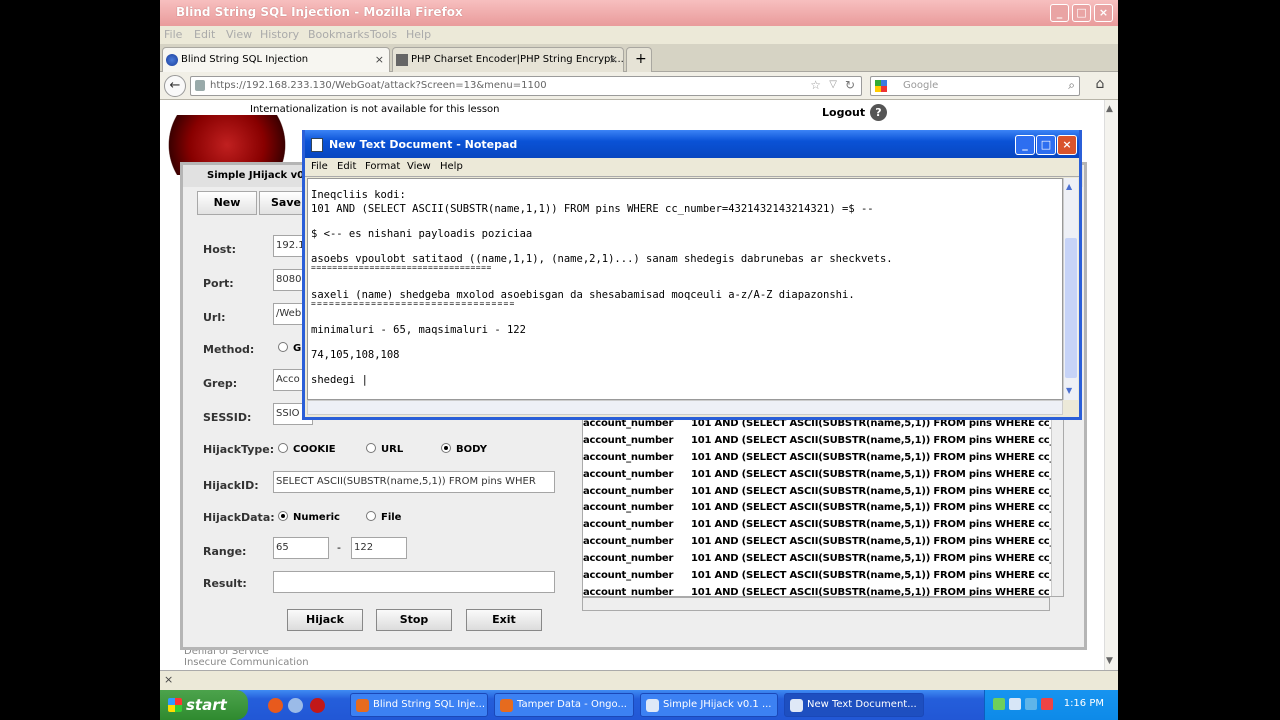  What do you see at coordinates (204, 705) in the screenshot?
I see `start-button: start` at bounding box center [204, 705].